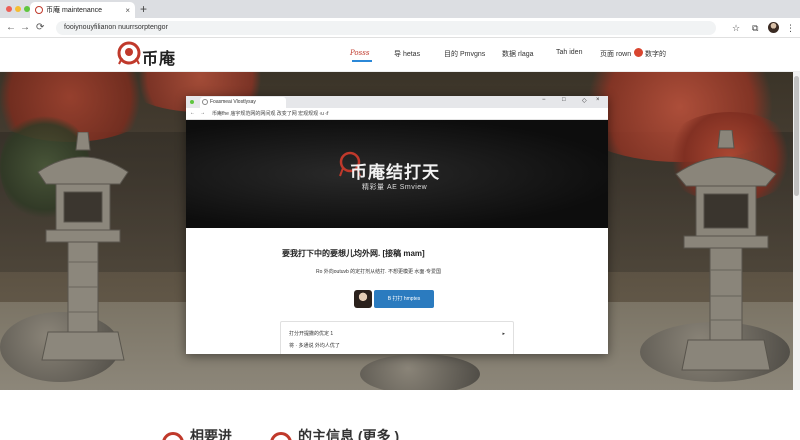  What do you see at coordinates (11, 28) in the screenshot?
I see `back-arrow-icon: ←` at bounding box center [11, 28].